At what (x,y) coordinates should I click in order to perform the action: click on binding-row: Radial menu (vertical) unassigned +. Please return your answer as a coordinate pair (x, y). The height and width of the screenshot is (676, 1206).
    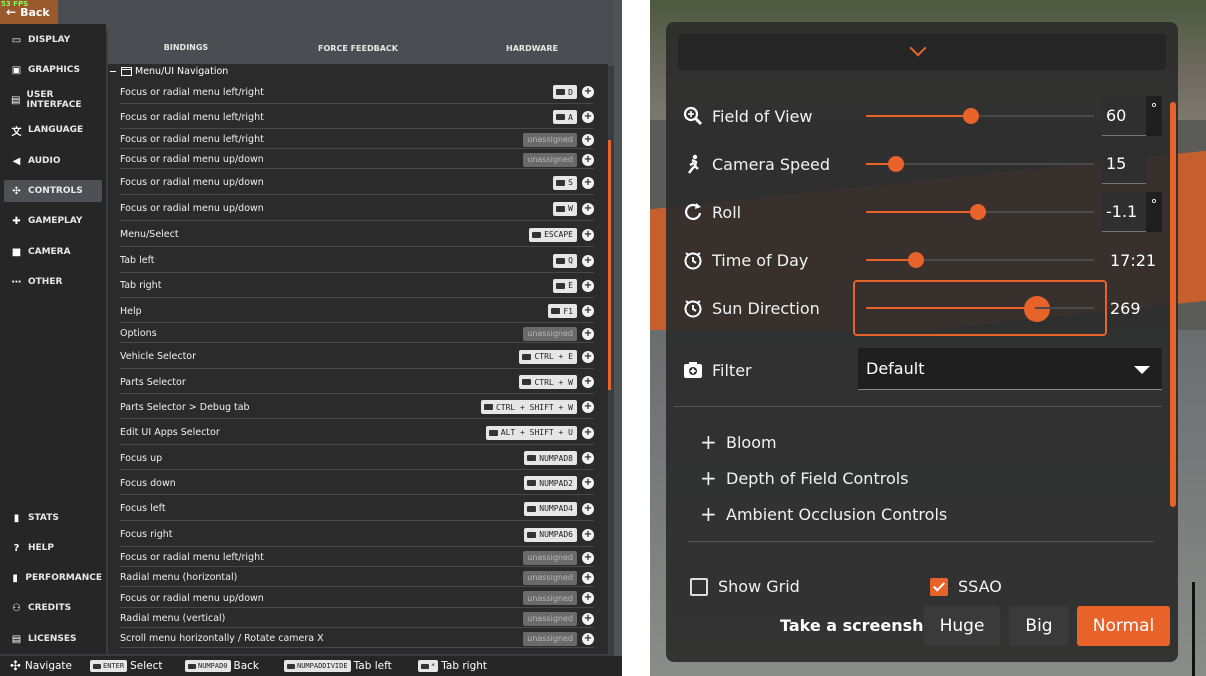
    Looking at the image, I should click on (357, 619).